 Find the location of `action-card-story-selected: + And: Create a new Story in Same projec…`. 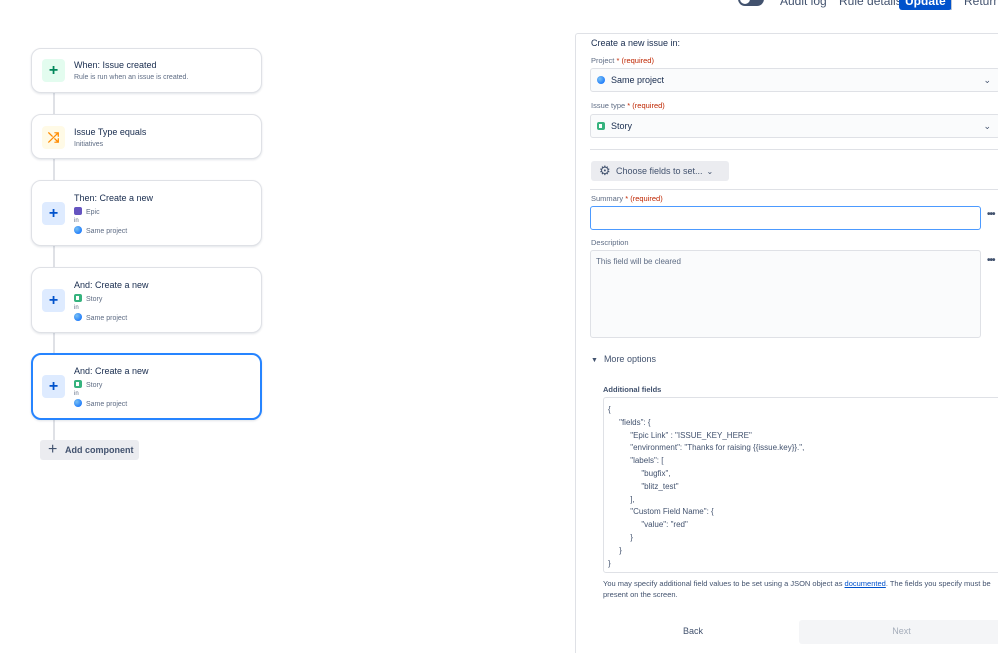

action-card-story-selected: + And: Create a new Story in Same projec… is located at coordinates (146, 386).